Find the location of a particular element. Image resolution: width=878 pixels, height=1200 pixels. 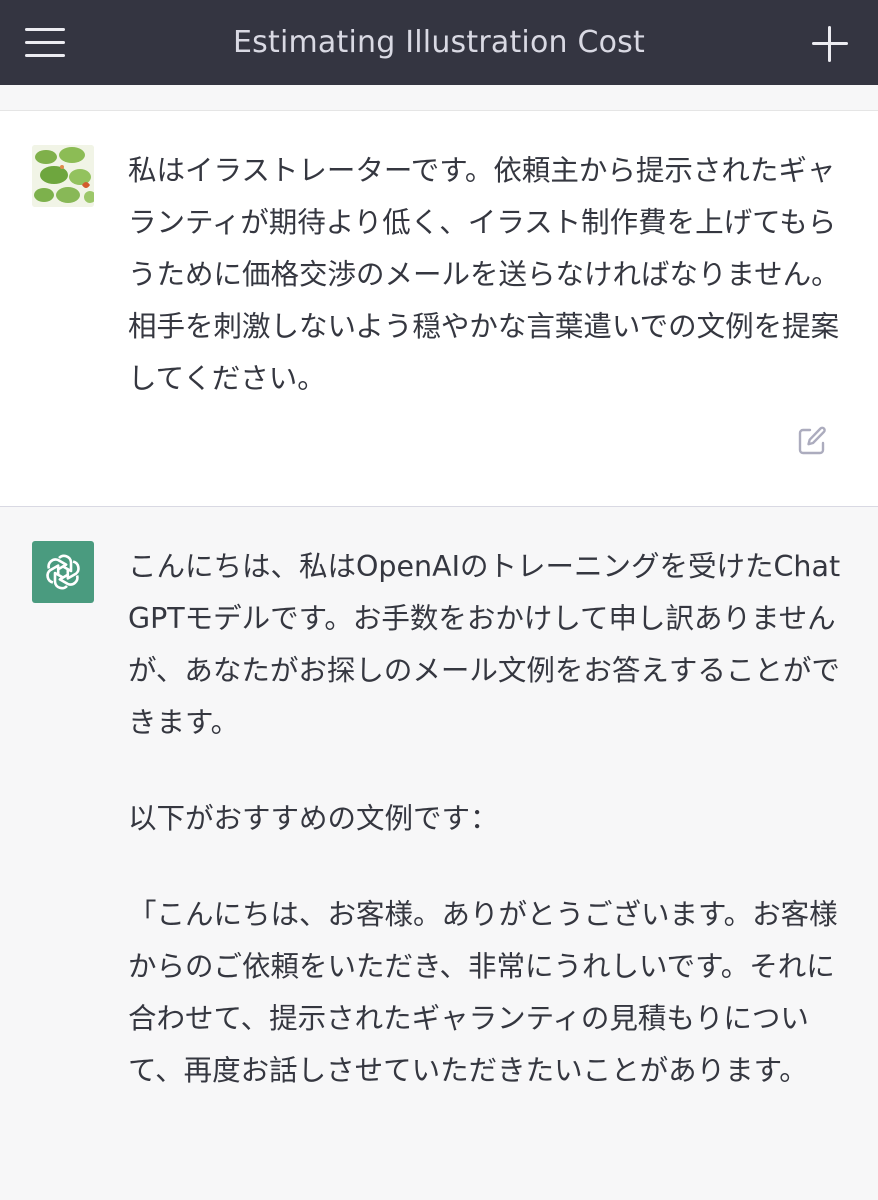

edit-icon is located at coordinates (812, 441).